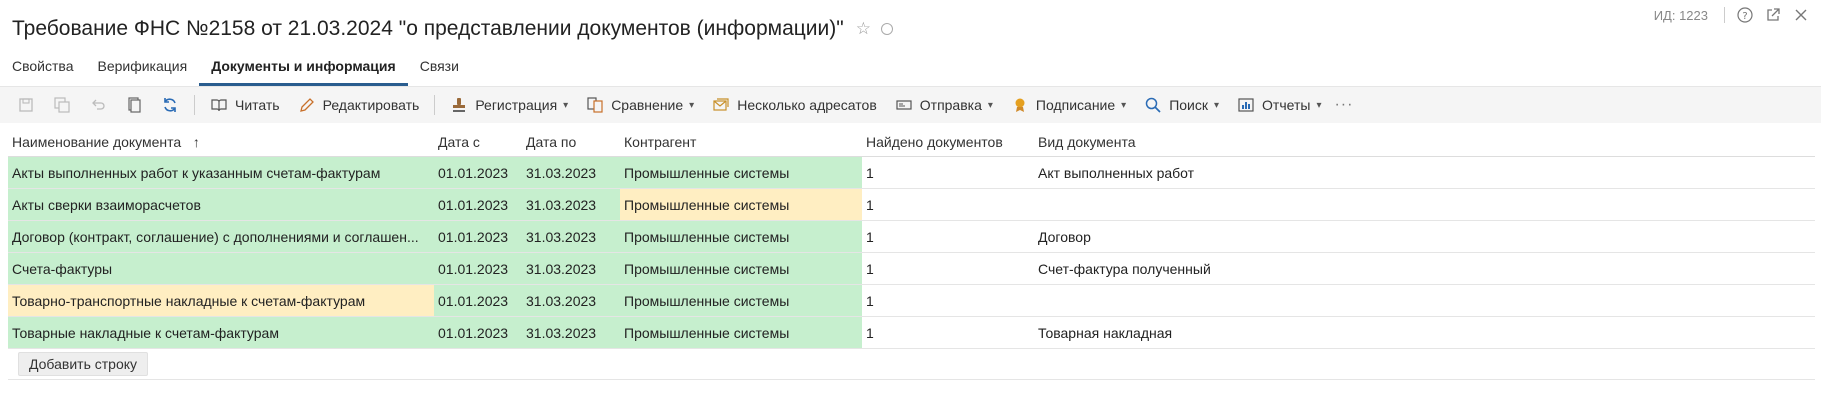 The width and height of the screenshot is (1821, 401). I want to click on tab-documents: Документы и информация, so click(303, 71).